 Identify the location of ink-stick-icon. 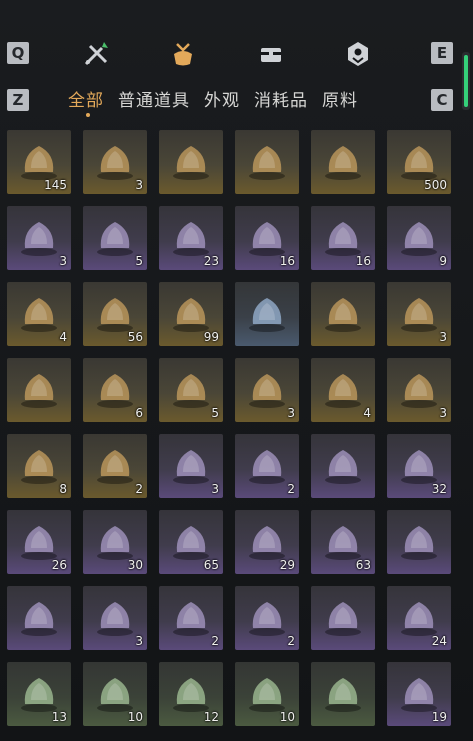
(343, 692).